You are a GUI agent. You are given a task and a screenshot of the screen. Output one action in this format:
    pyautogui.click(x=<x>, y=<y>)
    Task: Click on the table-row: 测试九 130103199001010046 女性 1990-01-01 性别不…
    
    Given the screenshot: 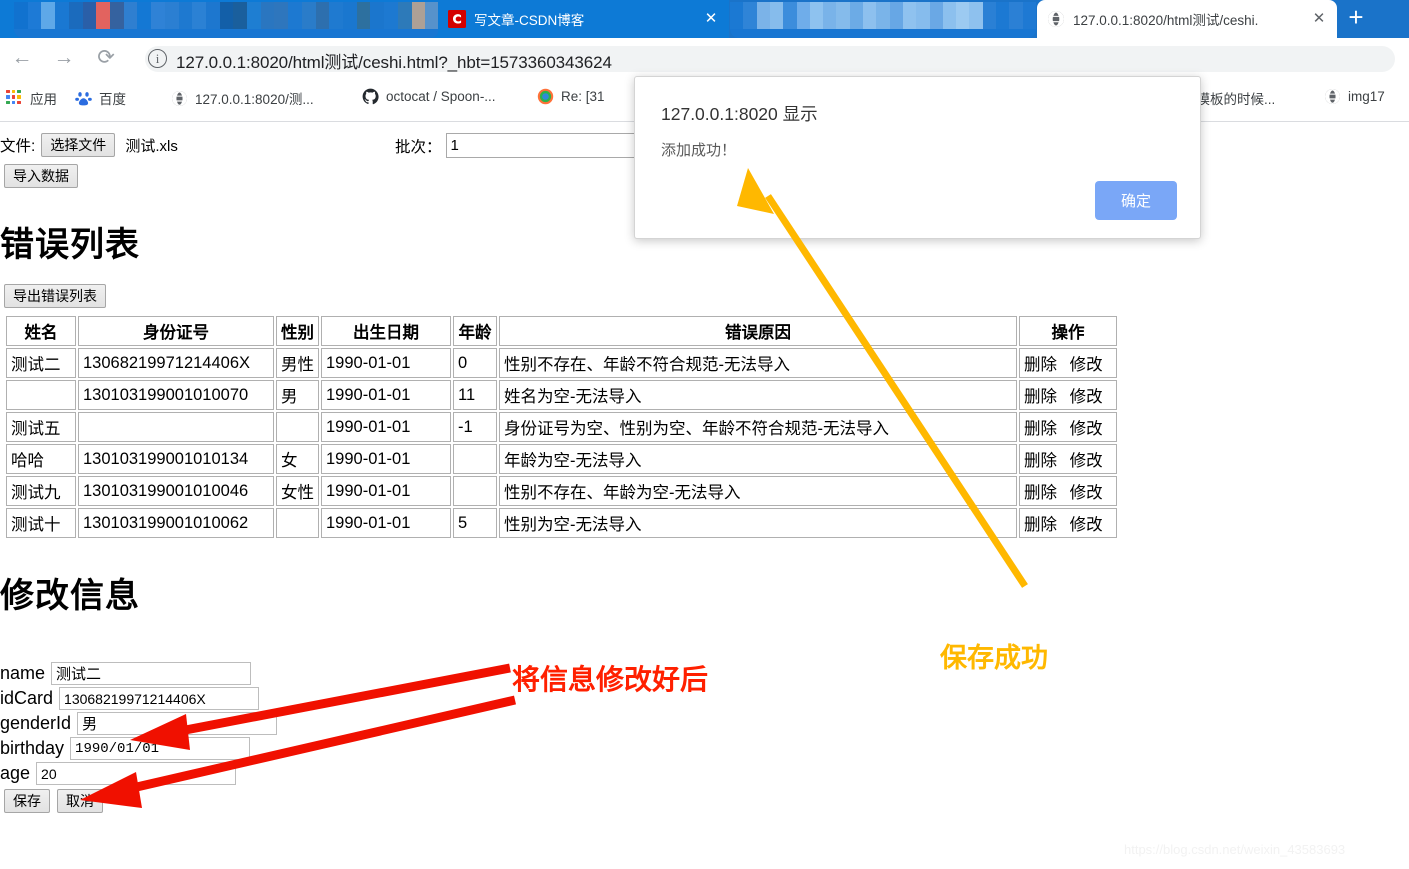 What is the action you would take?
    pyautogui.click(x=561, y=491)
    